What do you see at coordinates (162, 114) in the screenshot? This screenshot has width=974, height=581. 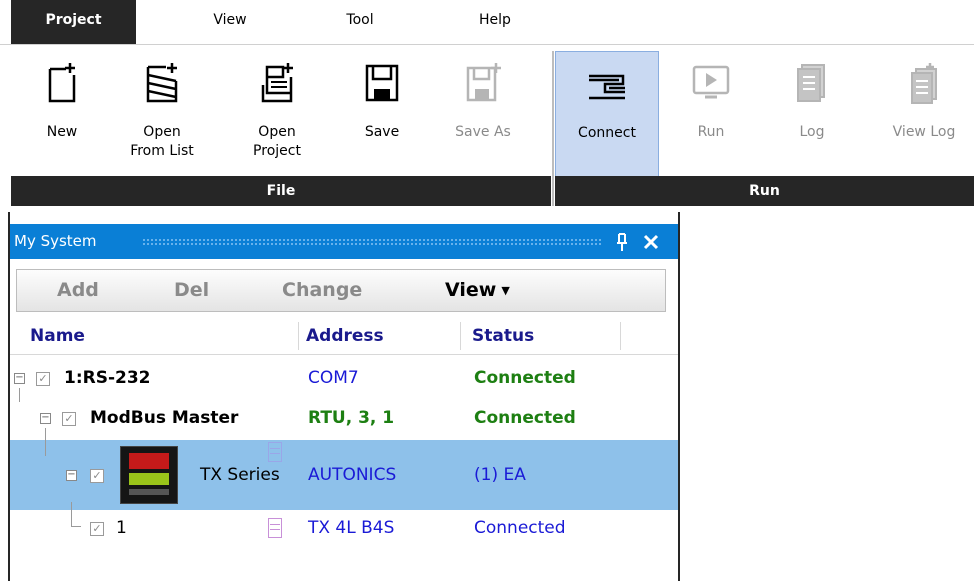 I see `open-from-list-button: Open From List` at bounding box center [162, 114].